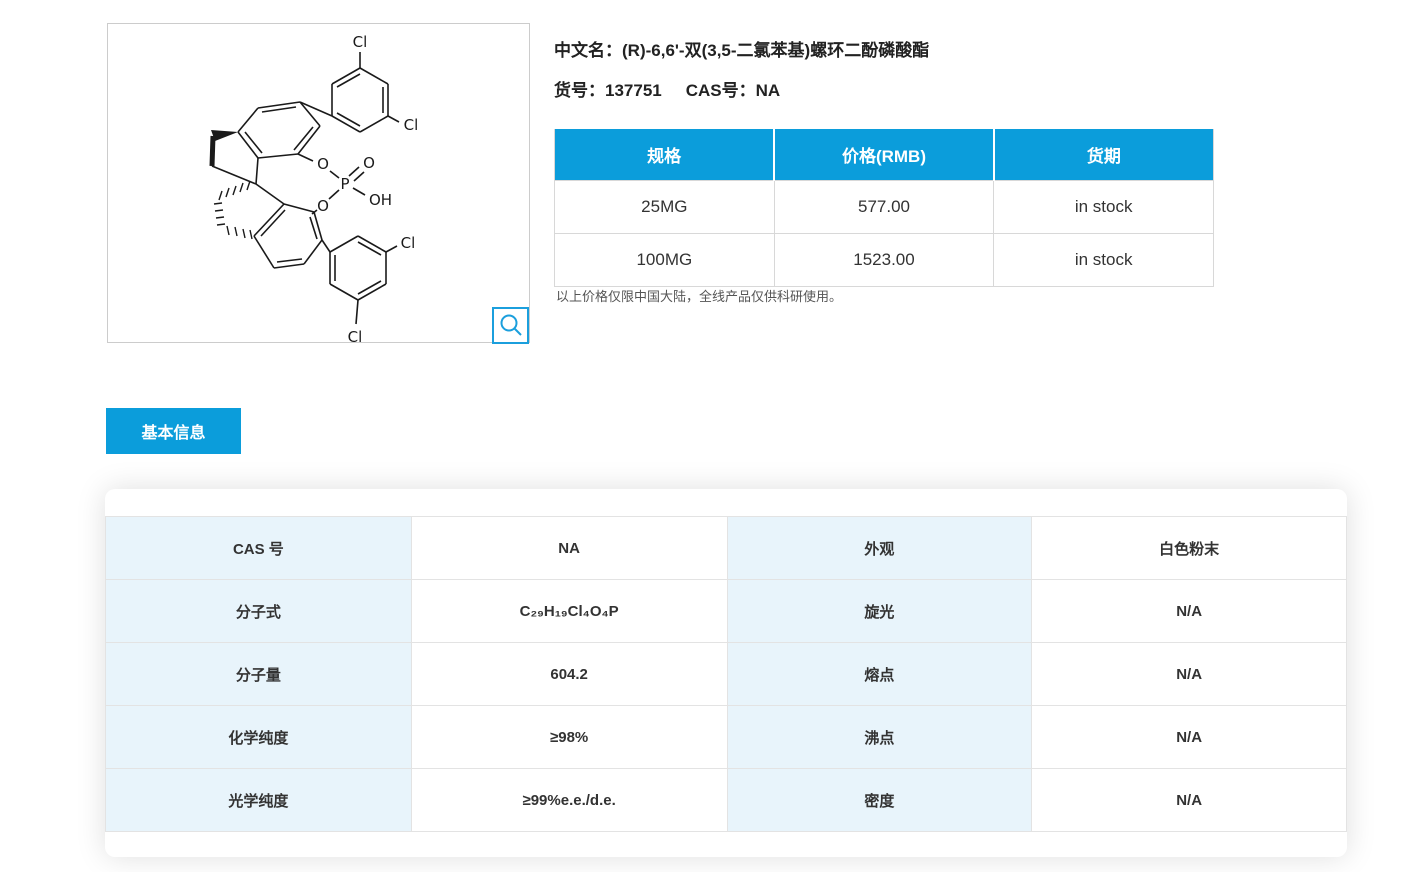 This screenshot has height=872, width=1425. Describe the element at coordinates (314, 186) in the screenshot. I see `molecule-drawing: Cl Cl O O P OH O Cl Cl` at that location.